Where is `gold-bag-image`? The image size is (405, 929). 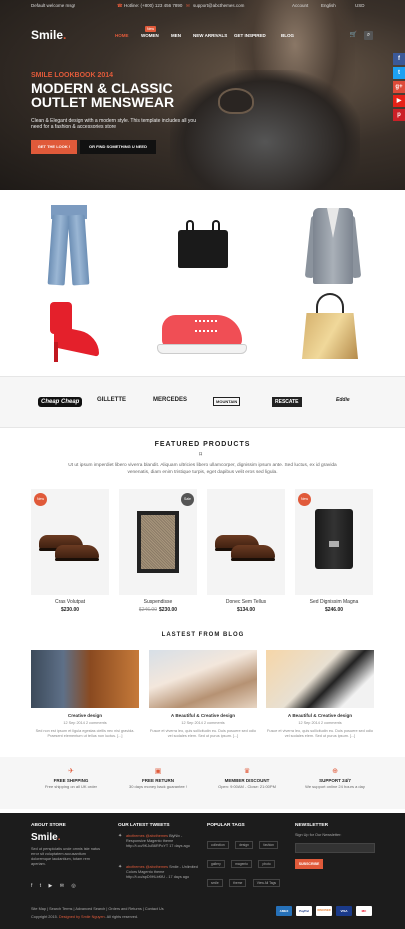 gold-bag-image is located at coordinates (330, 326).